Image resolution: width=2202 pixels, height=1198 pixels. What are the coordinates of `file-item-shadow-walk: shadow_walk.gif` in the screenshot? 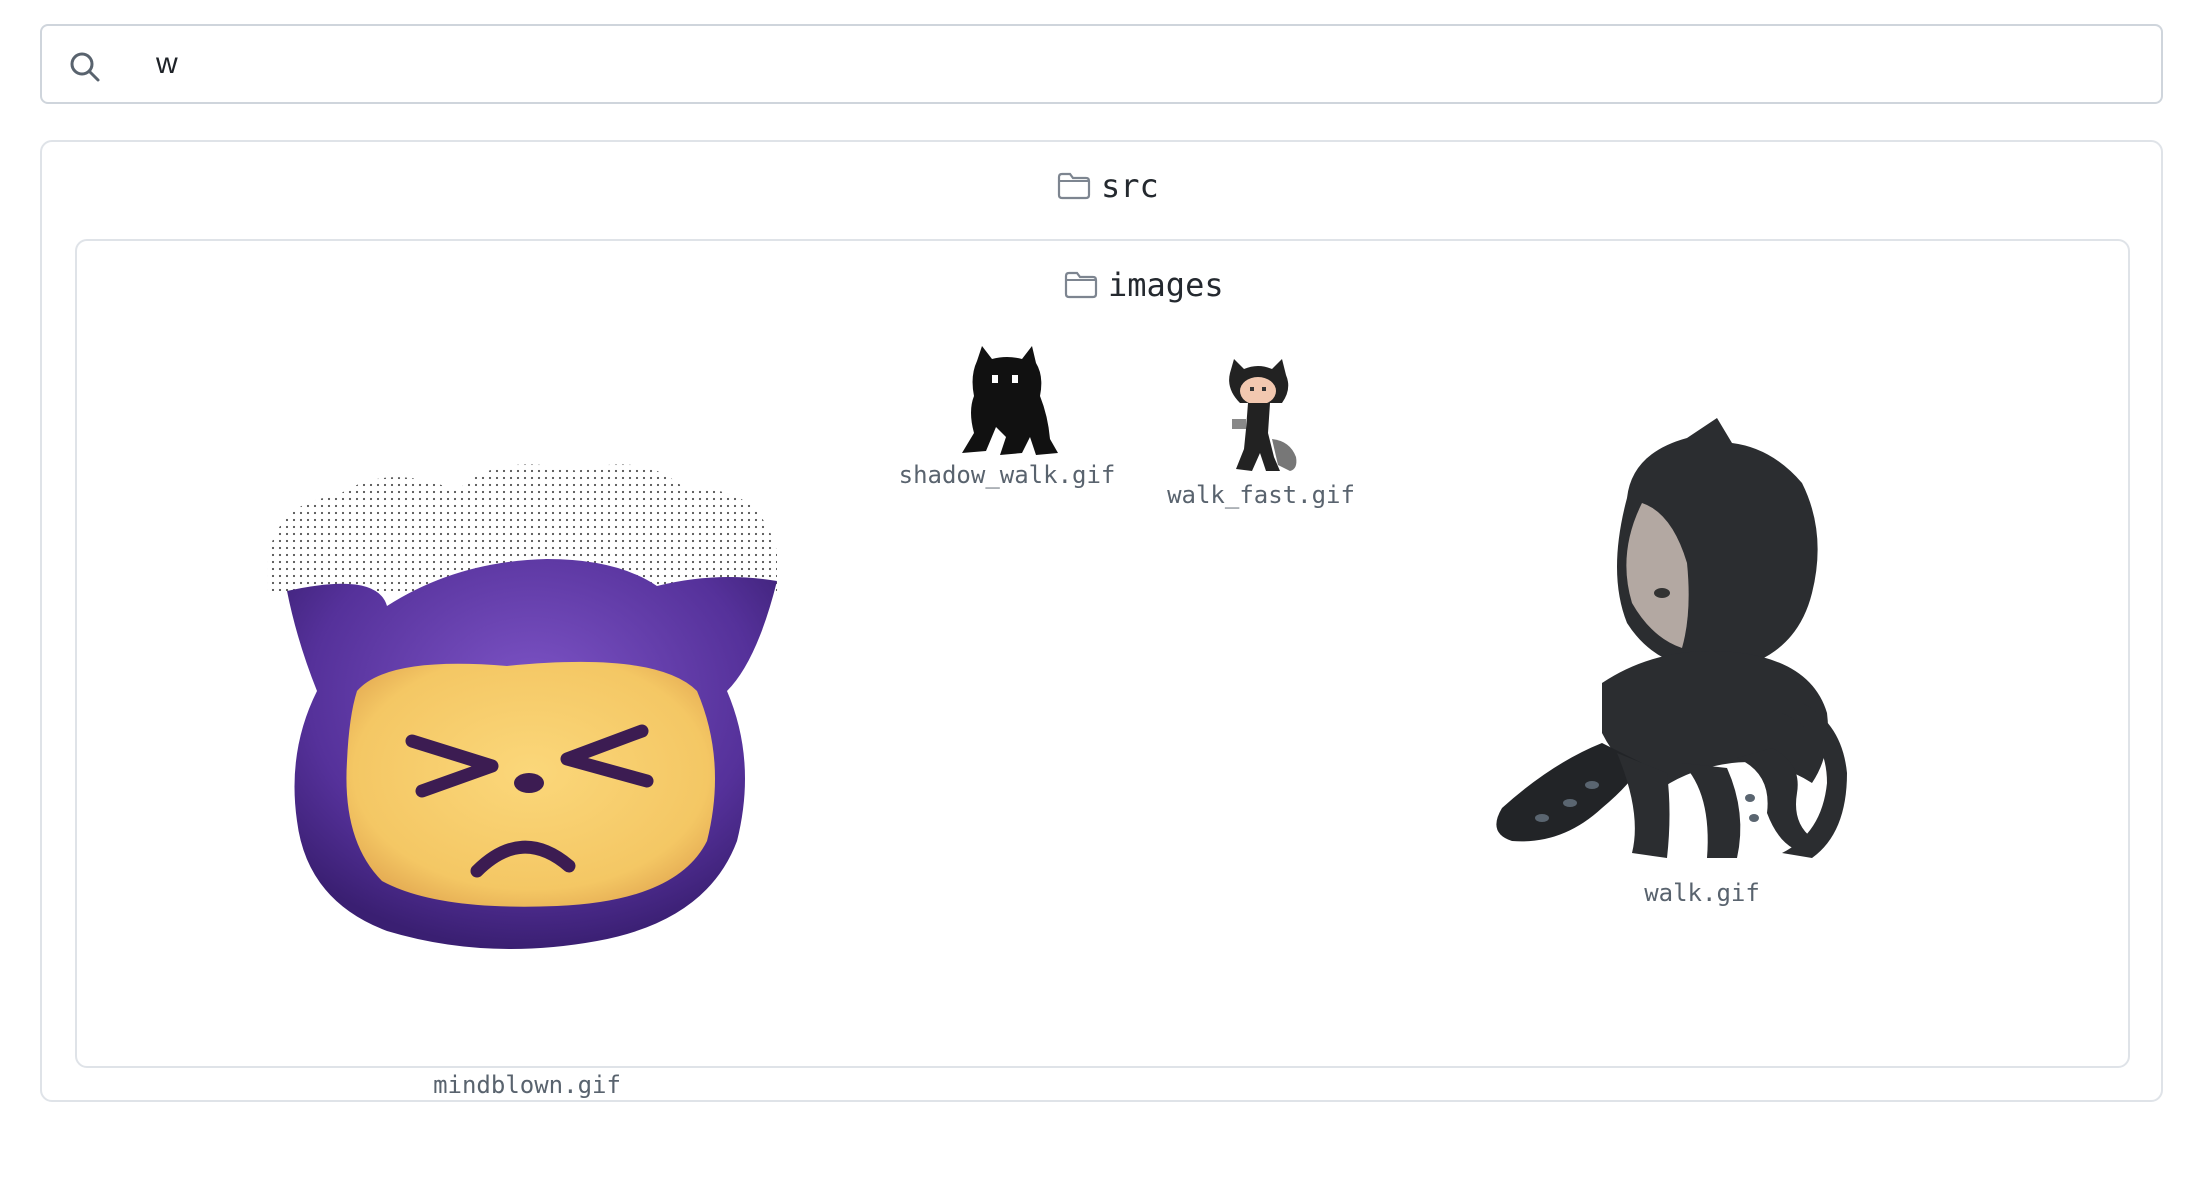 It's located at (1007, 415).